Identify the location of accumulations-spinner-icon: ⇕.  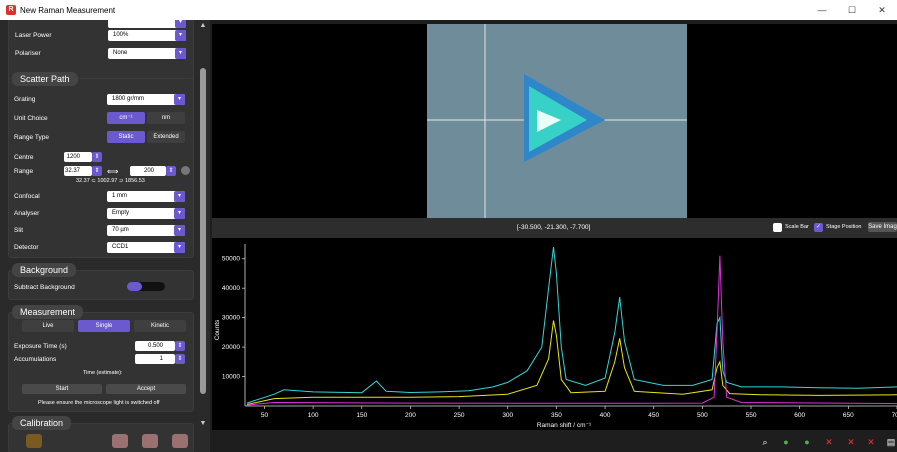
(180, 359).